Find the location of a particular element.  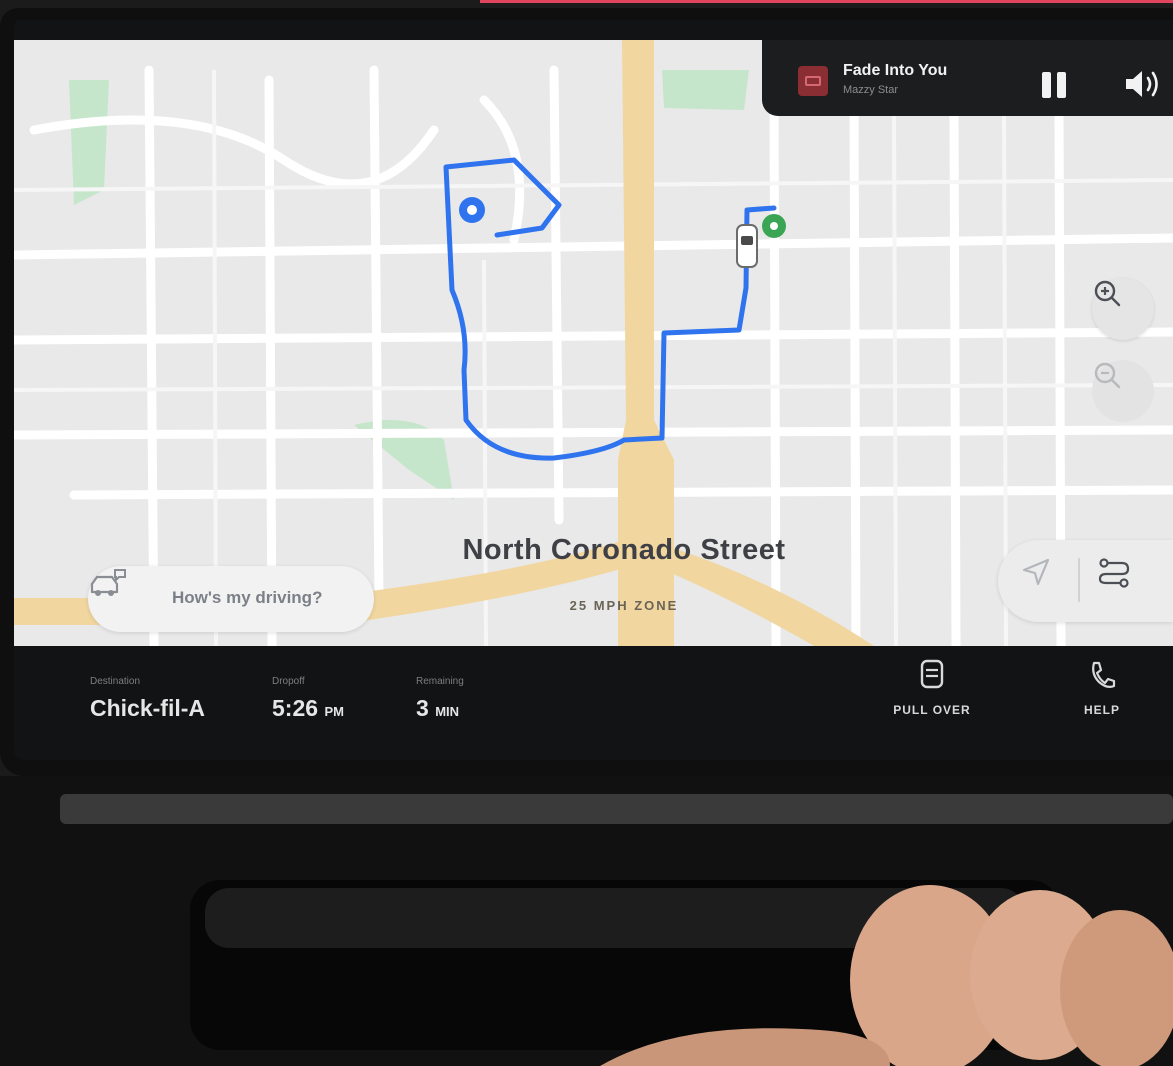

recenter-button is located at coordinates (1044, 580).